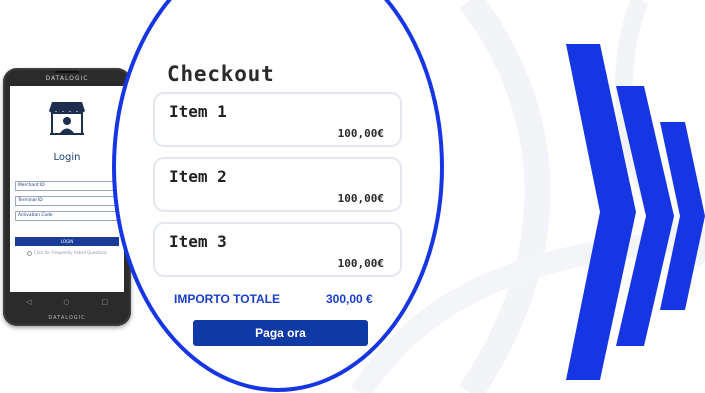 The height and width of the screenshot is (393, 705). I want to click on home-nav-icon: ○, so click(66, 302).